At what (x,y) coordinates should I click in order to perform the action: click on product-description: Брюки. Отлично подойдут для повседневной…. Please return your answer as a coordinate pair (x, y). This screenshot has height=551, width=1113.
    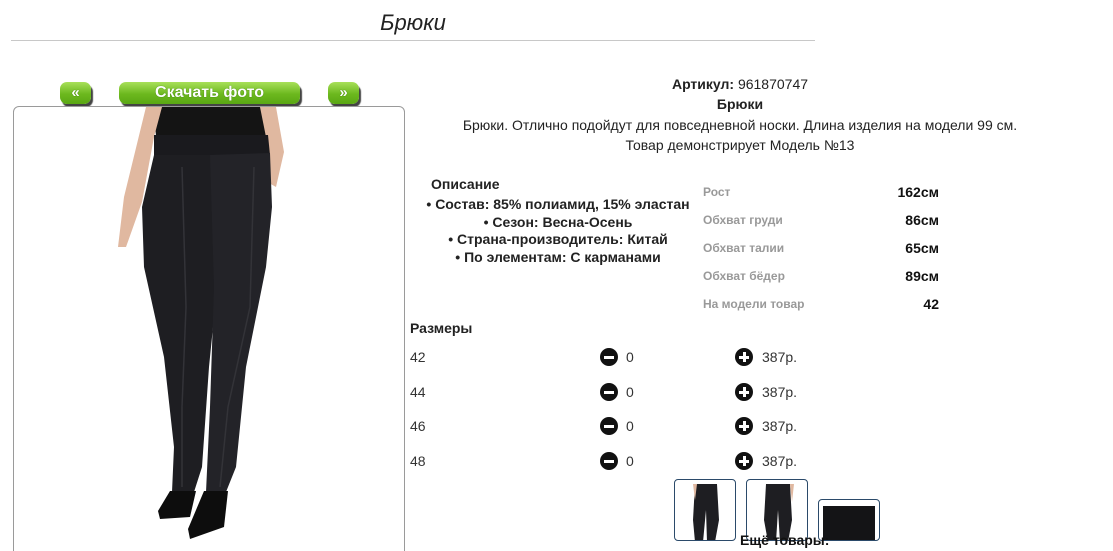
    Looking at the image, I should click on (740, 125).